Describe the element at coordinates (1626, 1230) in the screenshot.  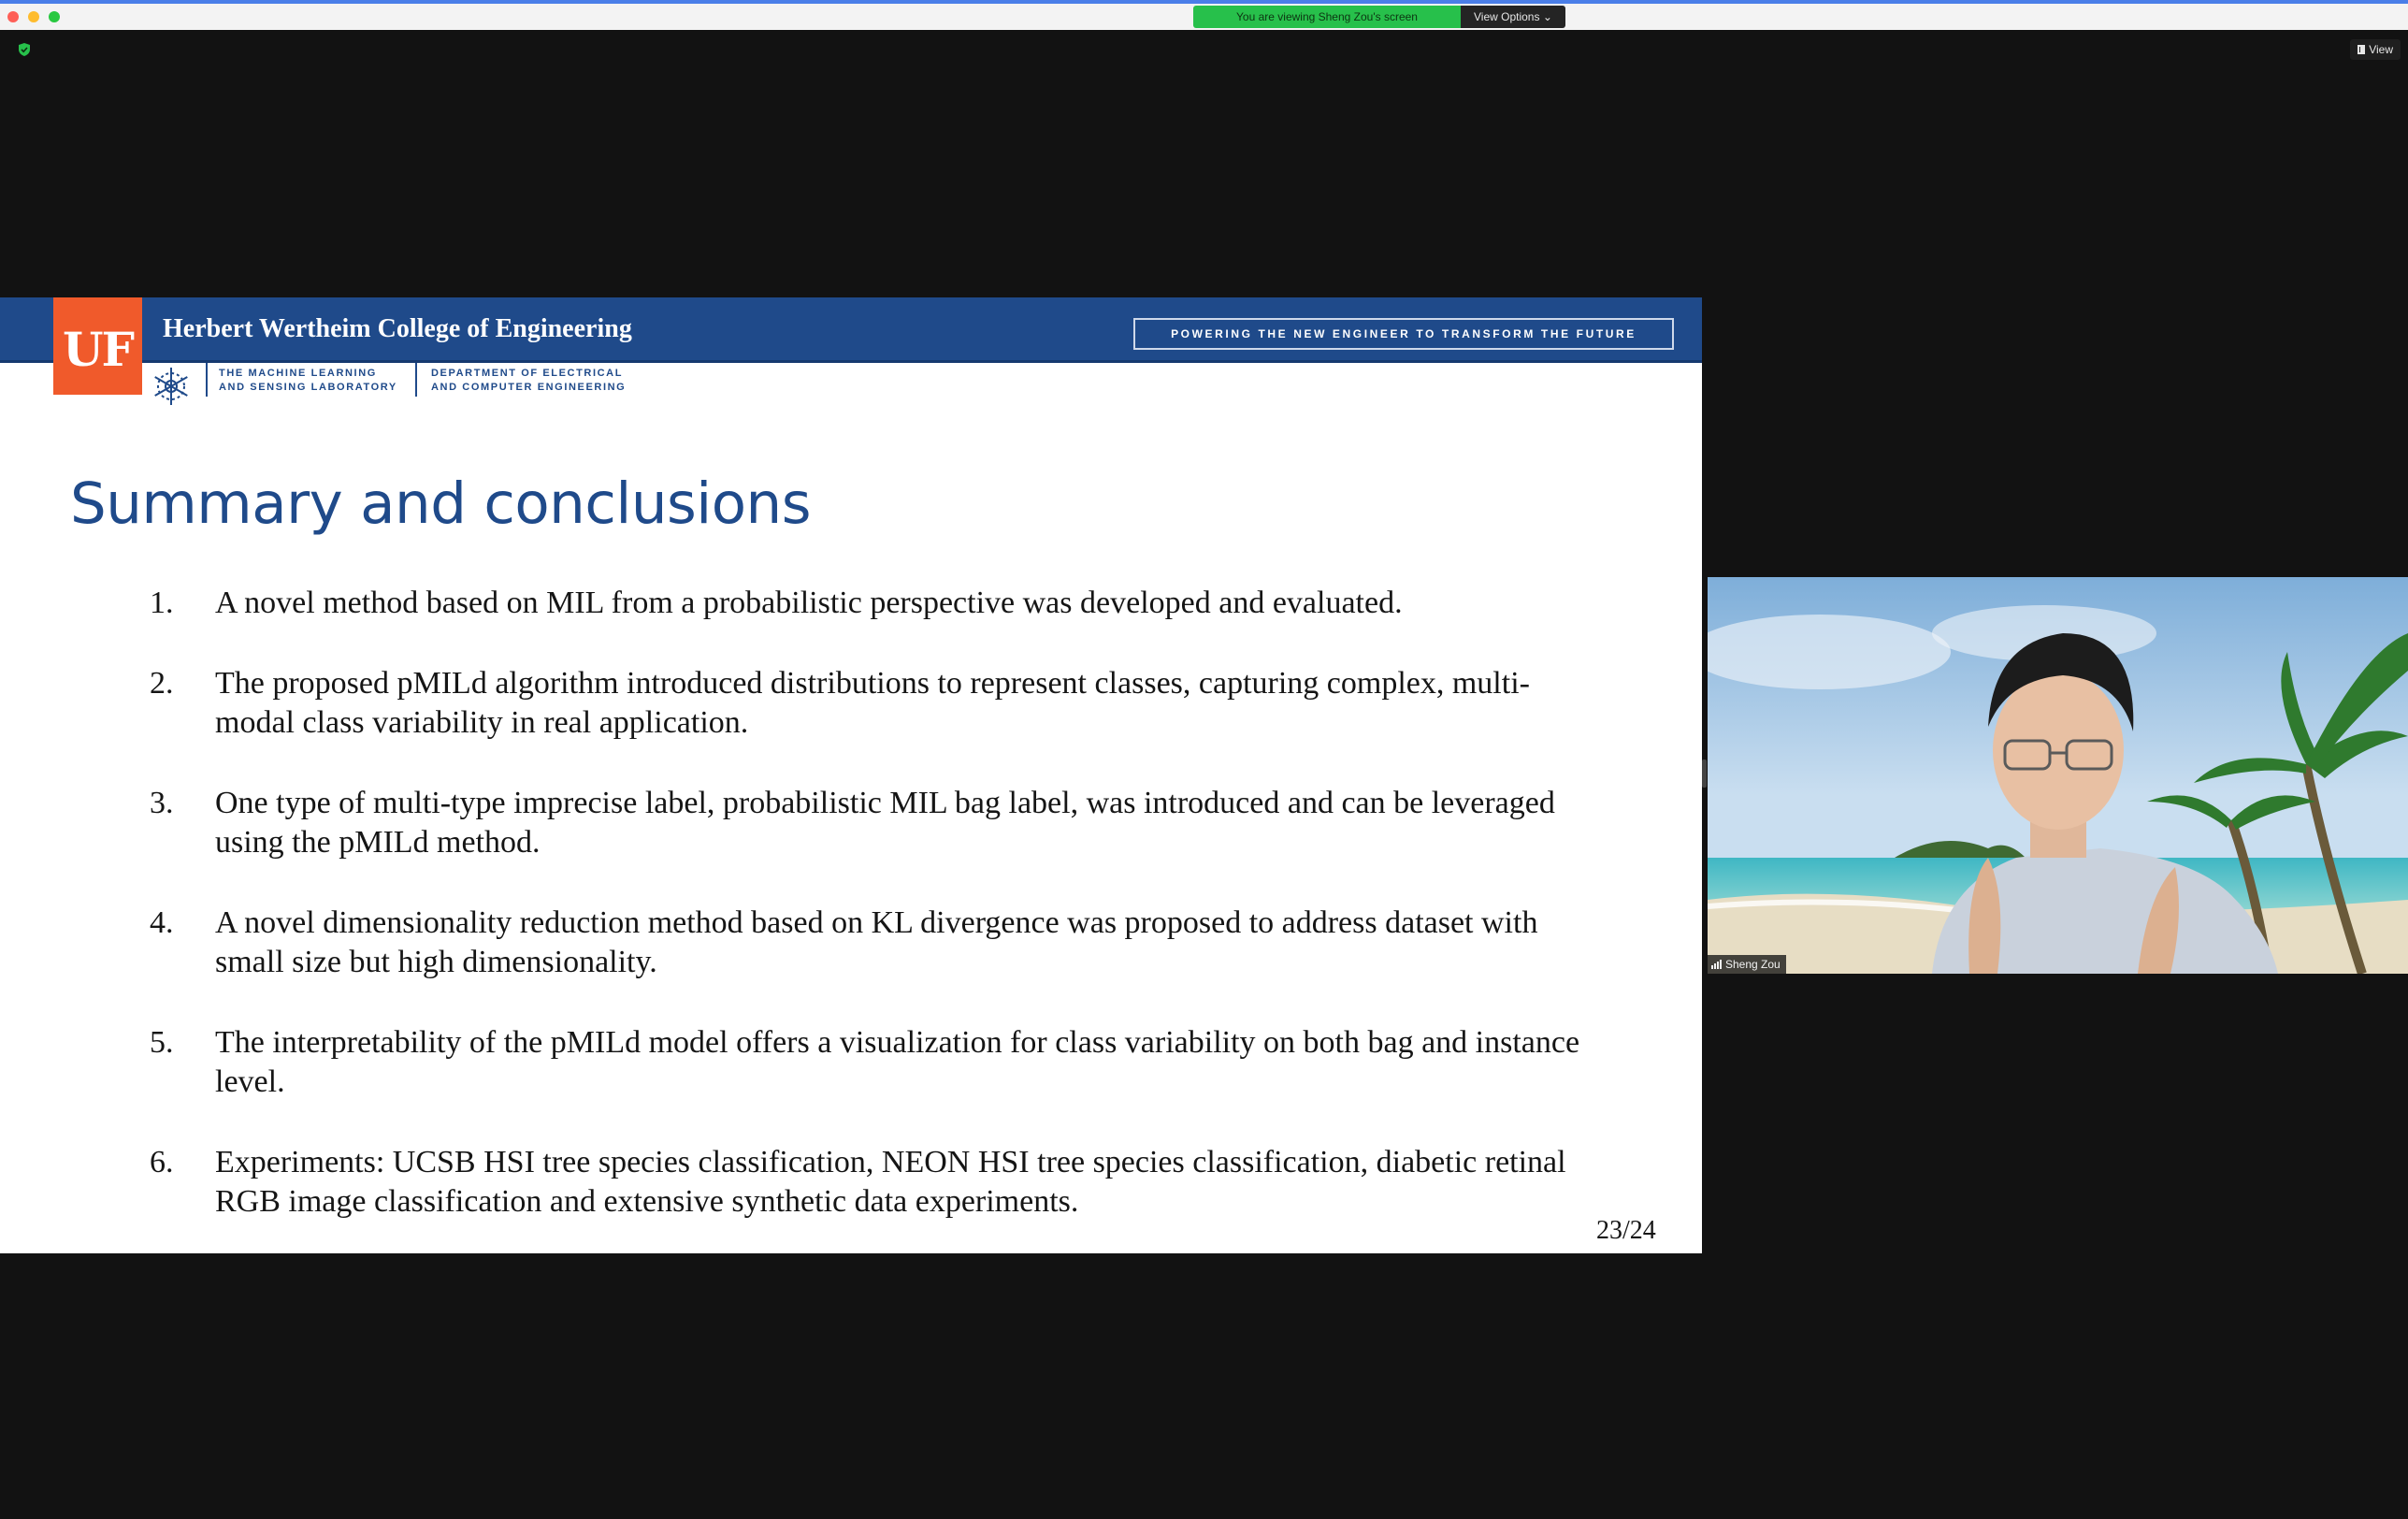
I see `slide-page-number: 23/24` at that location.